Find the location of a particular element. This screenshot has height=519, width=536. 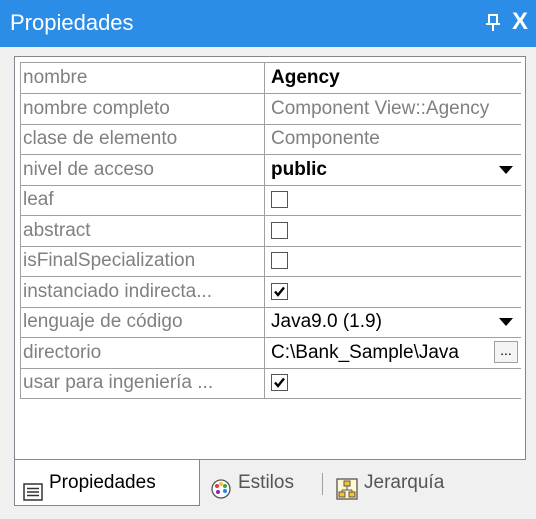

property-value: Component View::Agency is located at coordinates (393, 109).